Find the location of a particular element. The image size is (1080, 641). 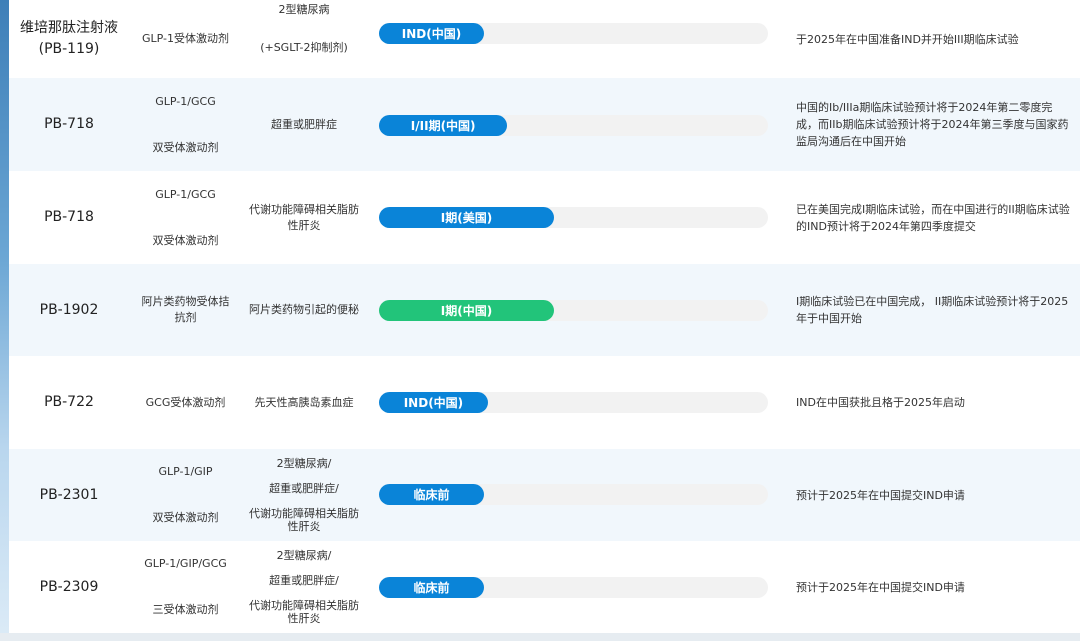

candidate-name: PB-722 is located at coordinates (69, 402).